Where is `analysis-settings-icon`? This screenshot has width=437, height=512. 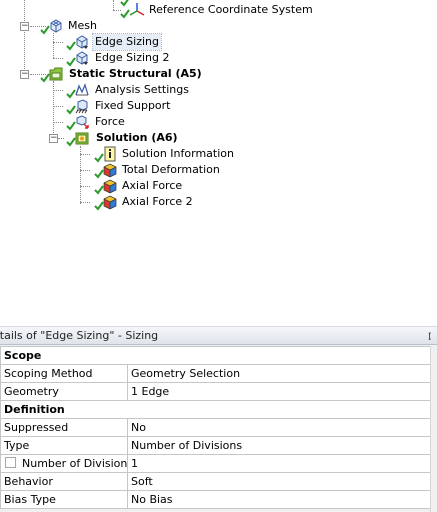 analysis-settings-icon is located at coordinates (82, 89).